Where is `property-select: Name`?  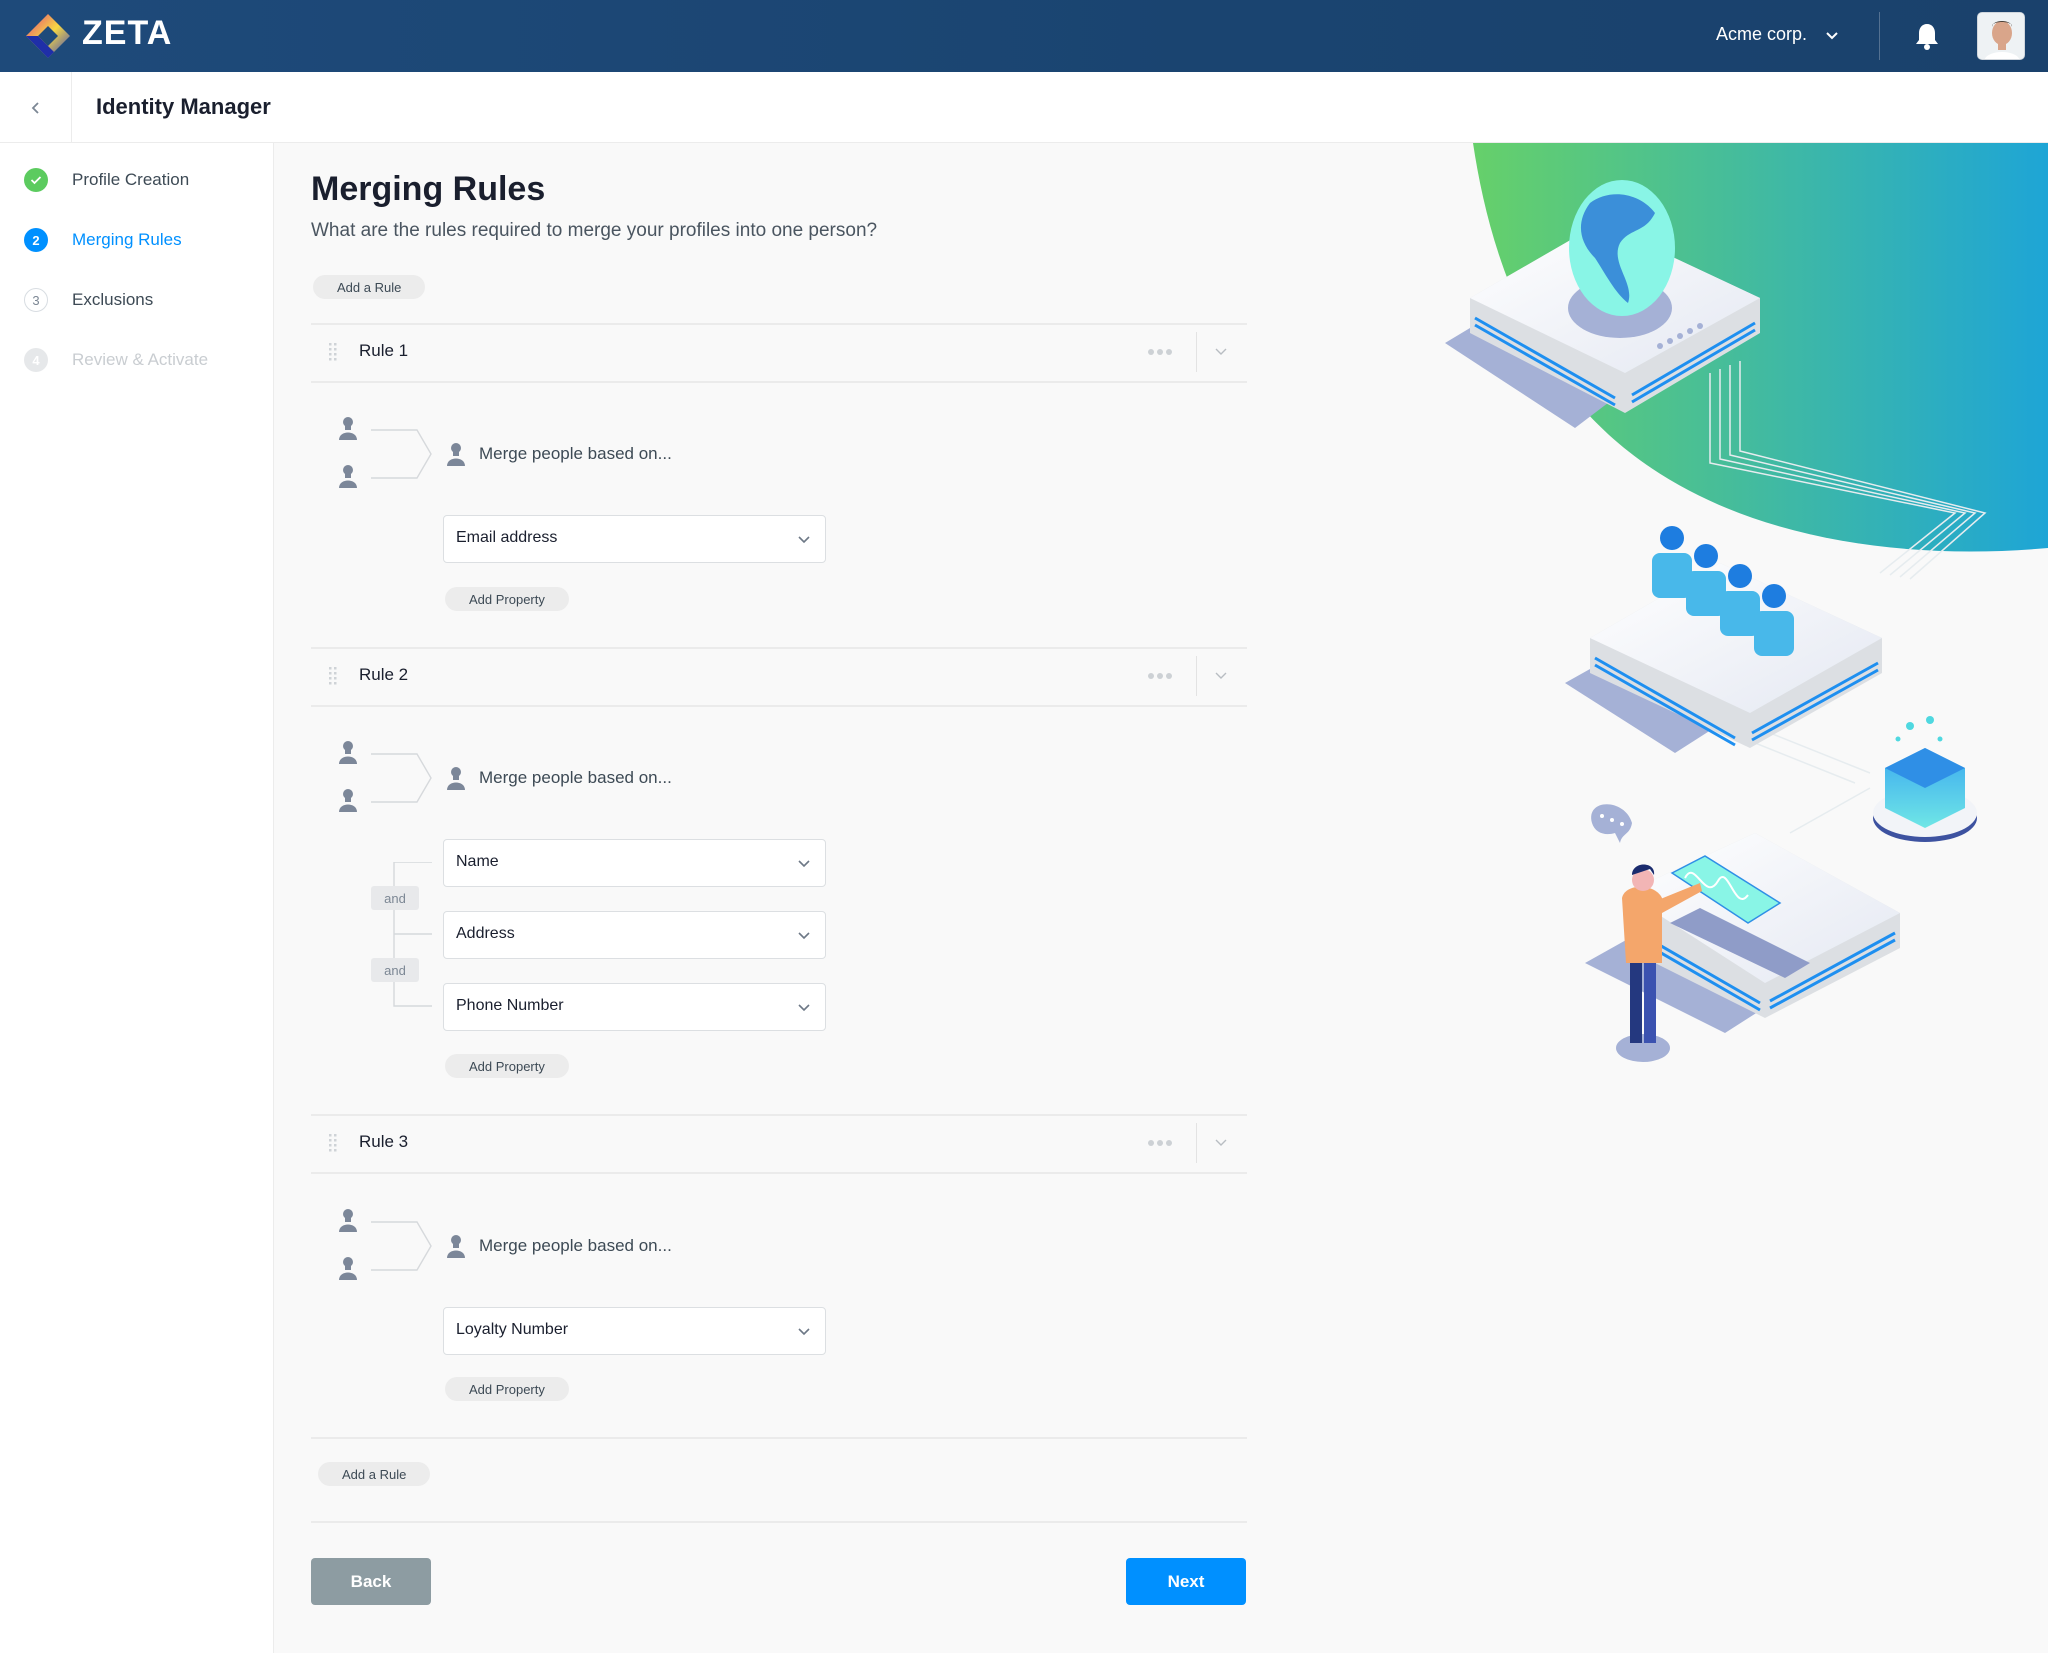 property-select: Name is located at coordinates (634, 863).